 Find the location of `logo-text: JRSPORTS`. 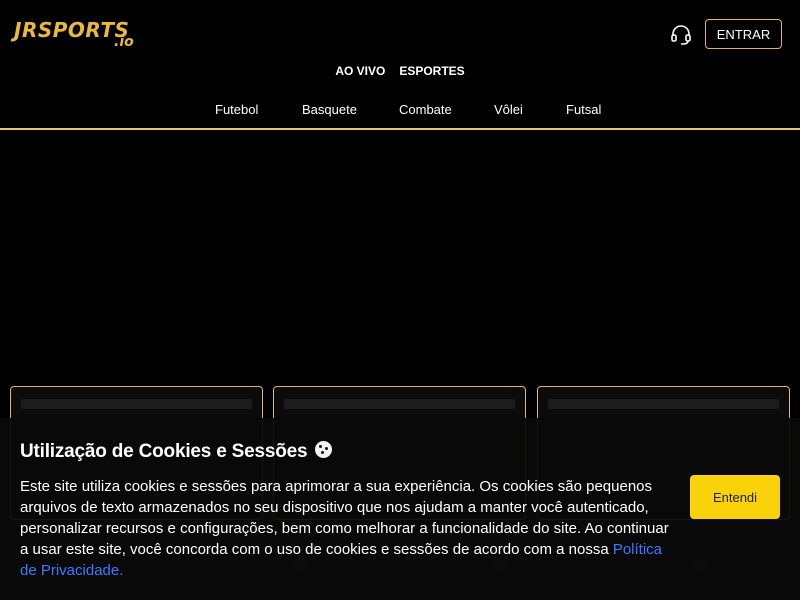

logo-text: JRSPORTS is located at coordinates (72, 30).